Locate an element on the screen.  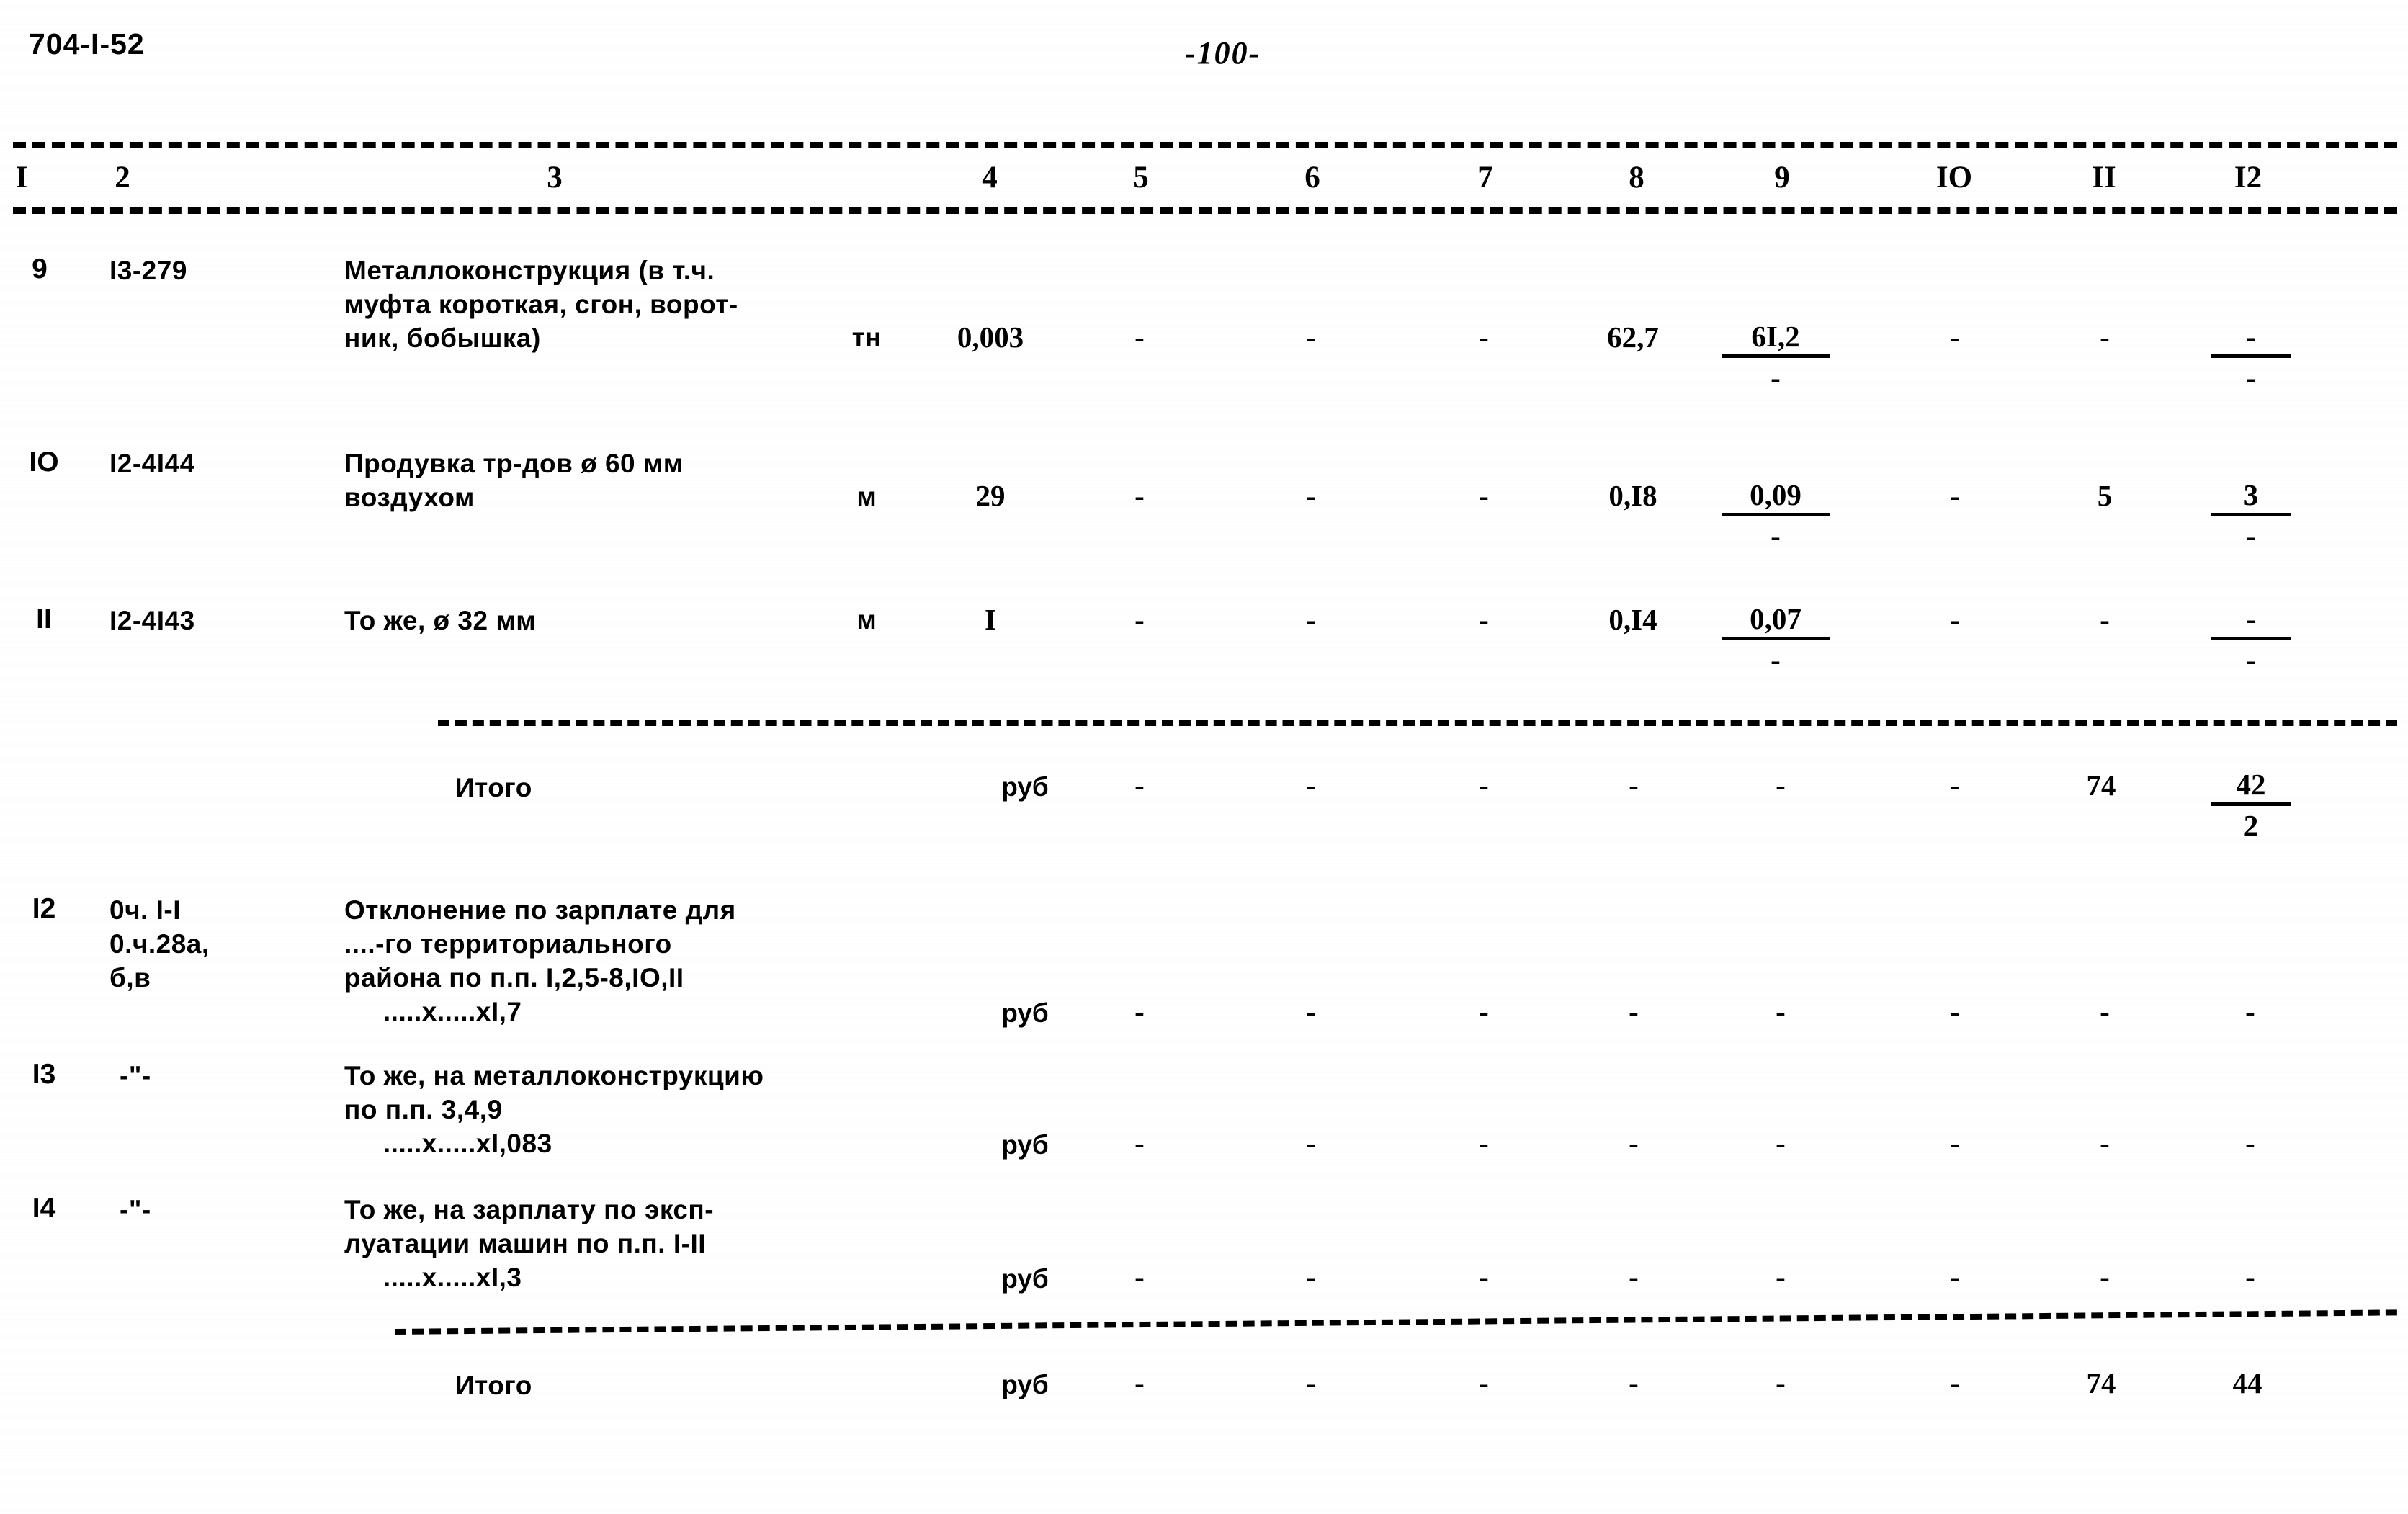
row-description-line: То же, на зарплату по эксп- is located at coordinates (529, 1209).